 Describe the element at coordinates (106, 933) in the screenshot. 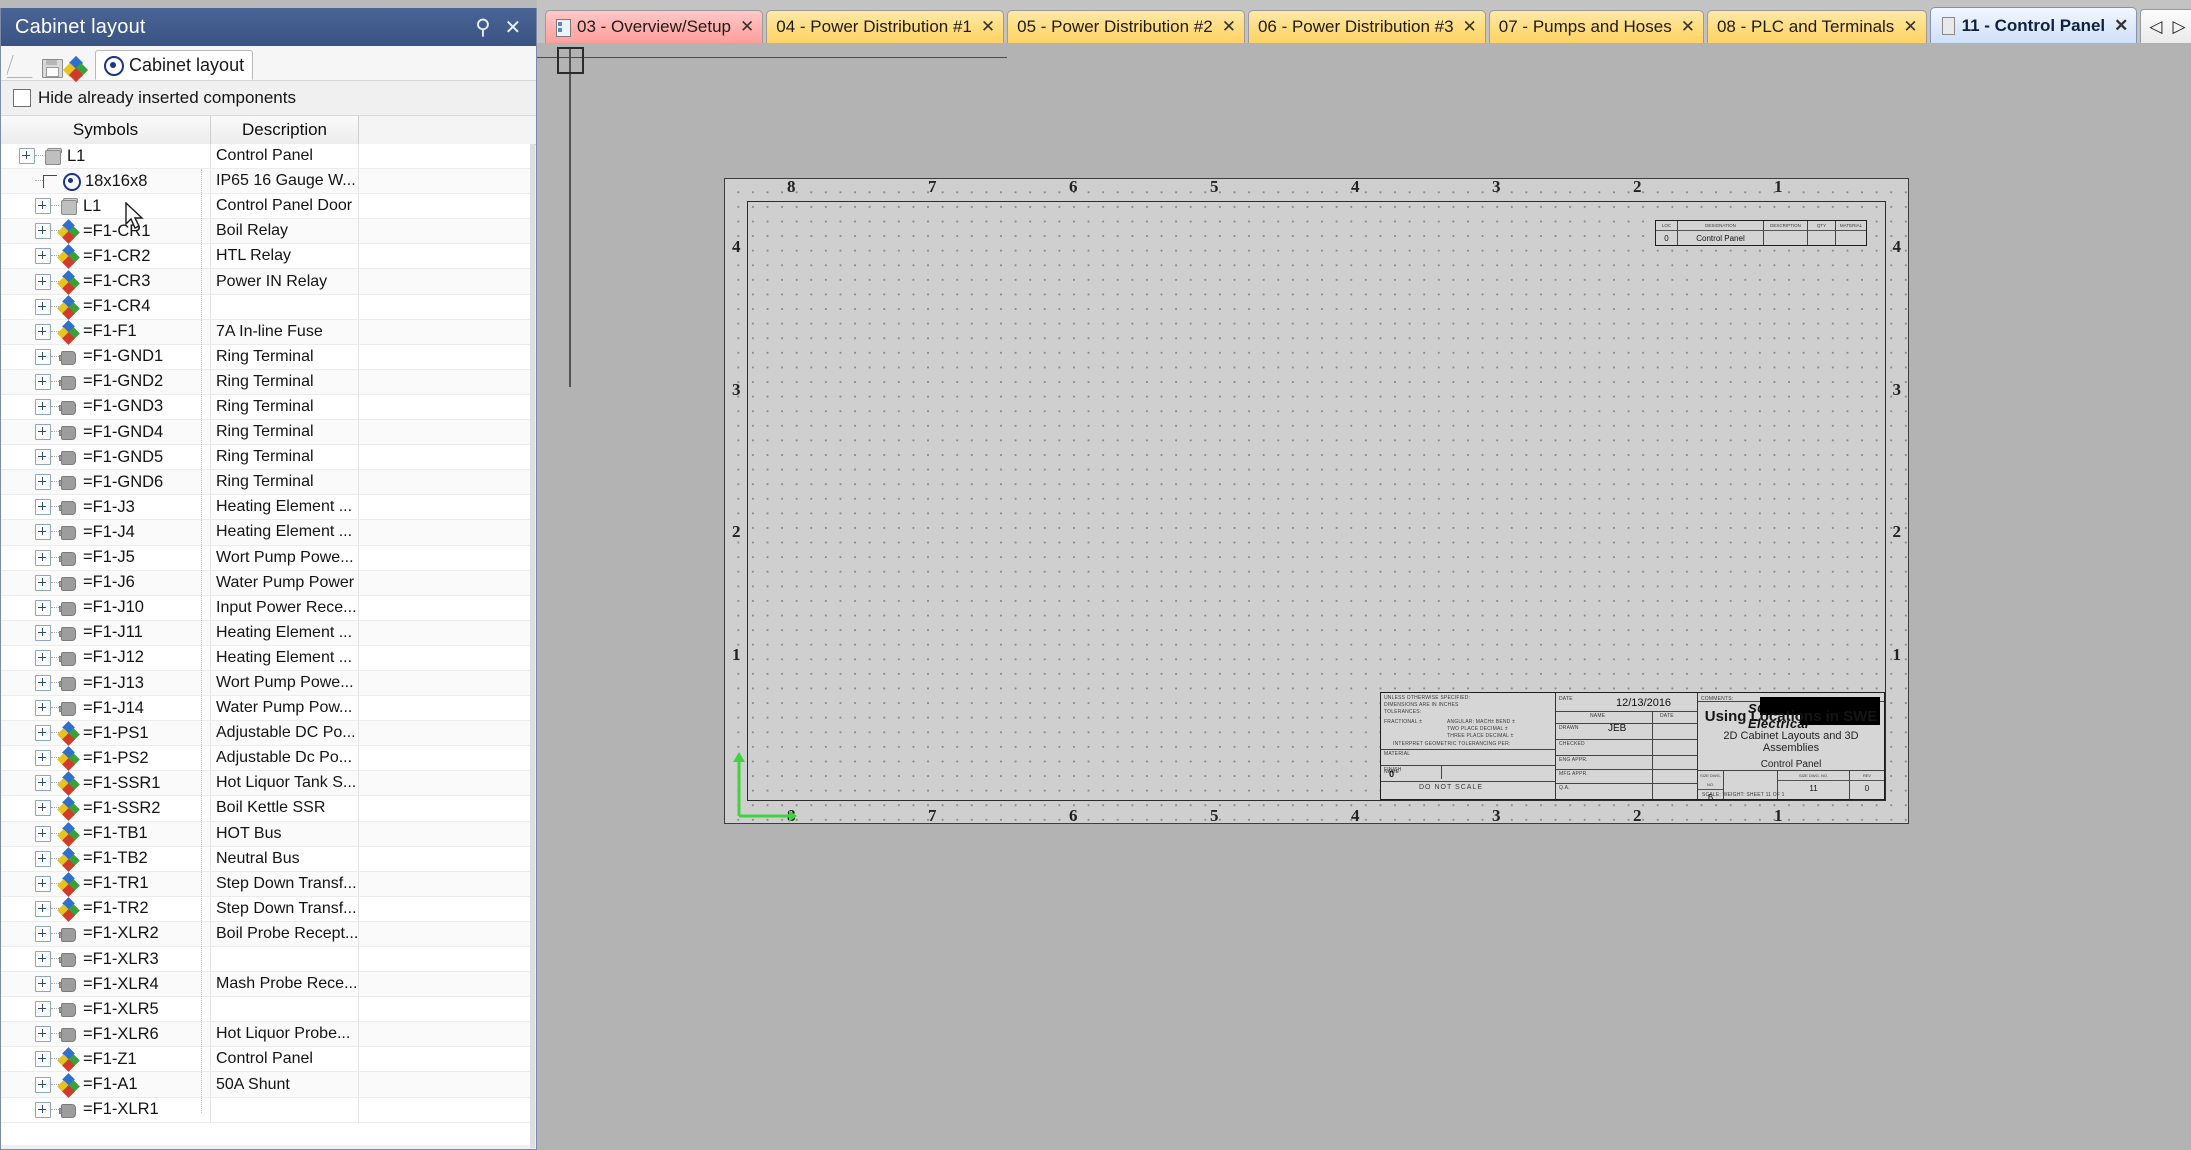

I see `cell-symbol: =F1-XLR2` at that location.